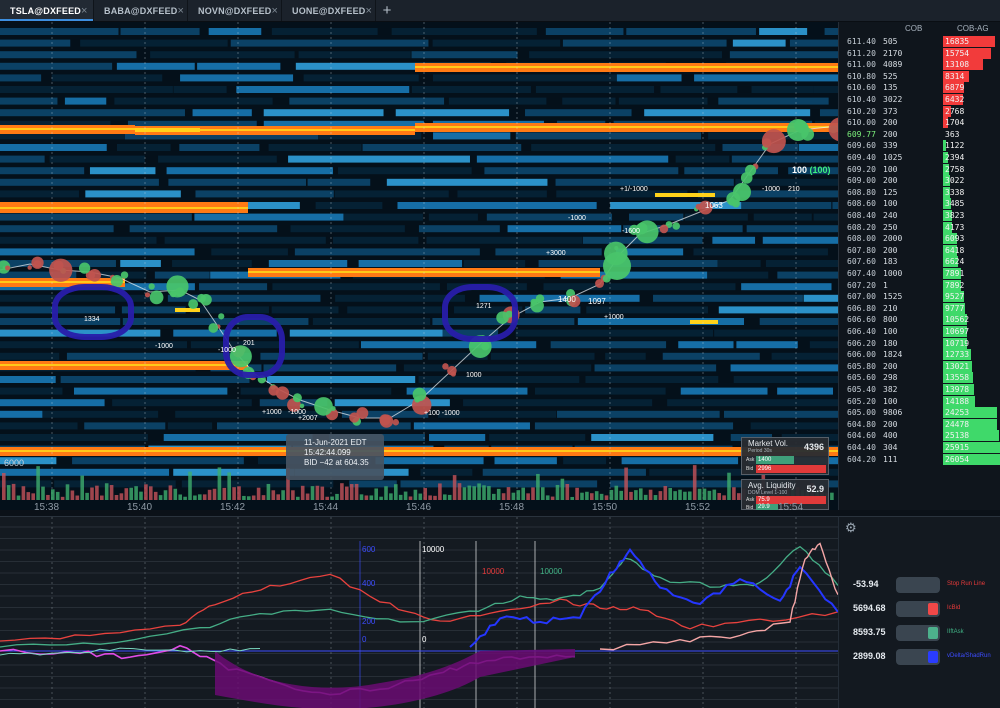 Image resolution: width=1000 pixels, height=708 pixels. I want to click on trade-label: -1600, so click(631, 231).